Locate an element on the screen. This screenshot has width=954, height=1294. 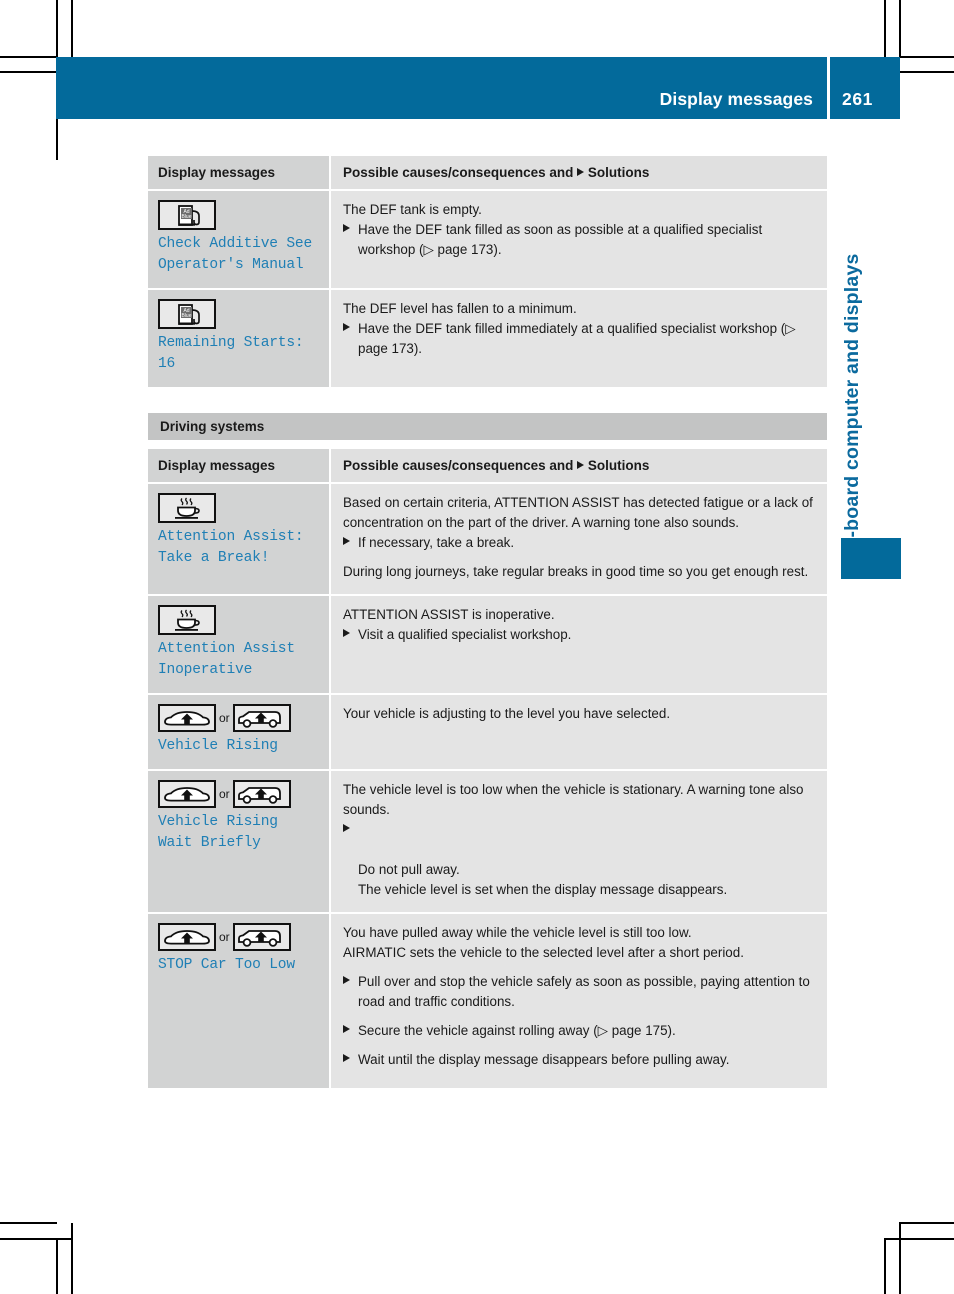
crop-mark-bottom-left-v2 is located at coordinates (72, 1258).